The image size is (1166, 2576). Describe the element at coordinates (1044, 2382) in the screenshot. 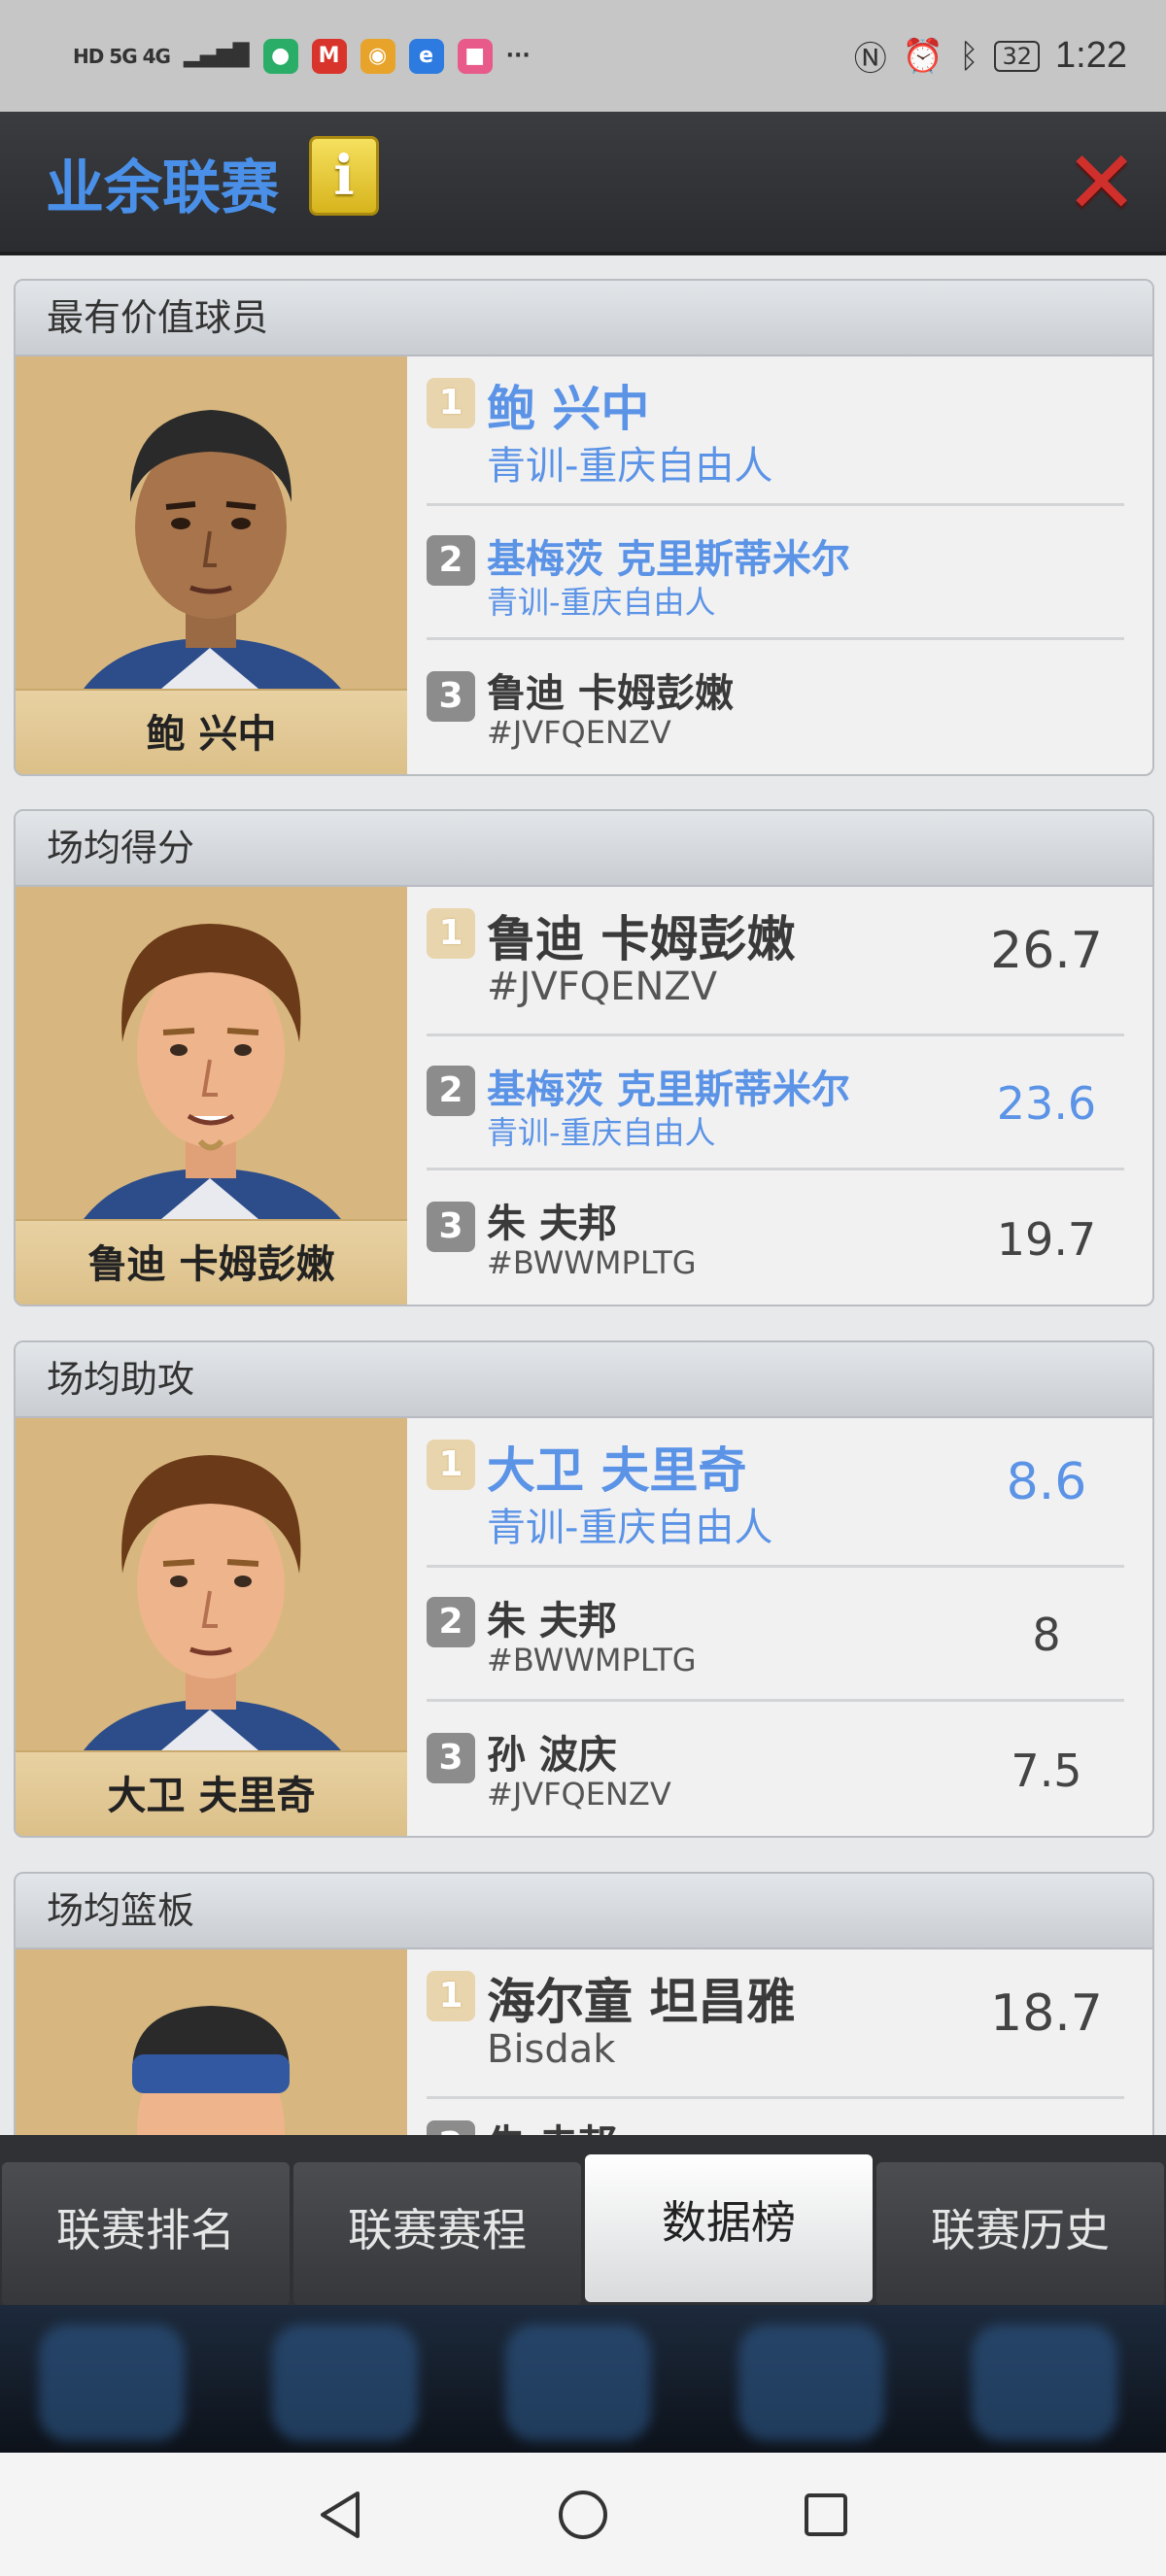

I see `rank-icon` at that location.